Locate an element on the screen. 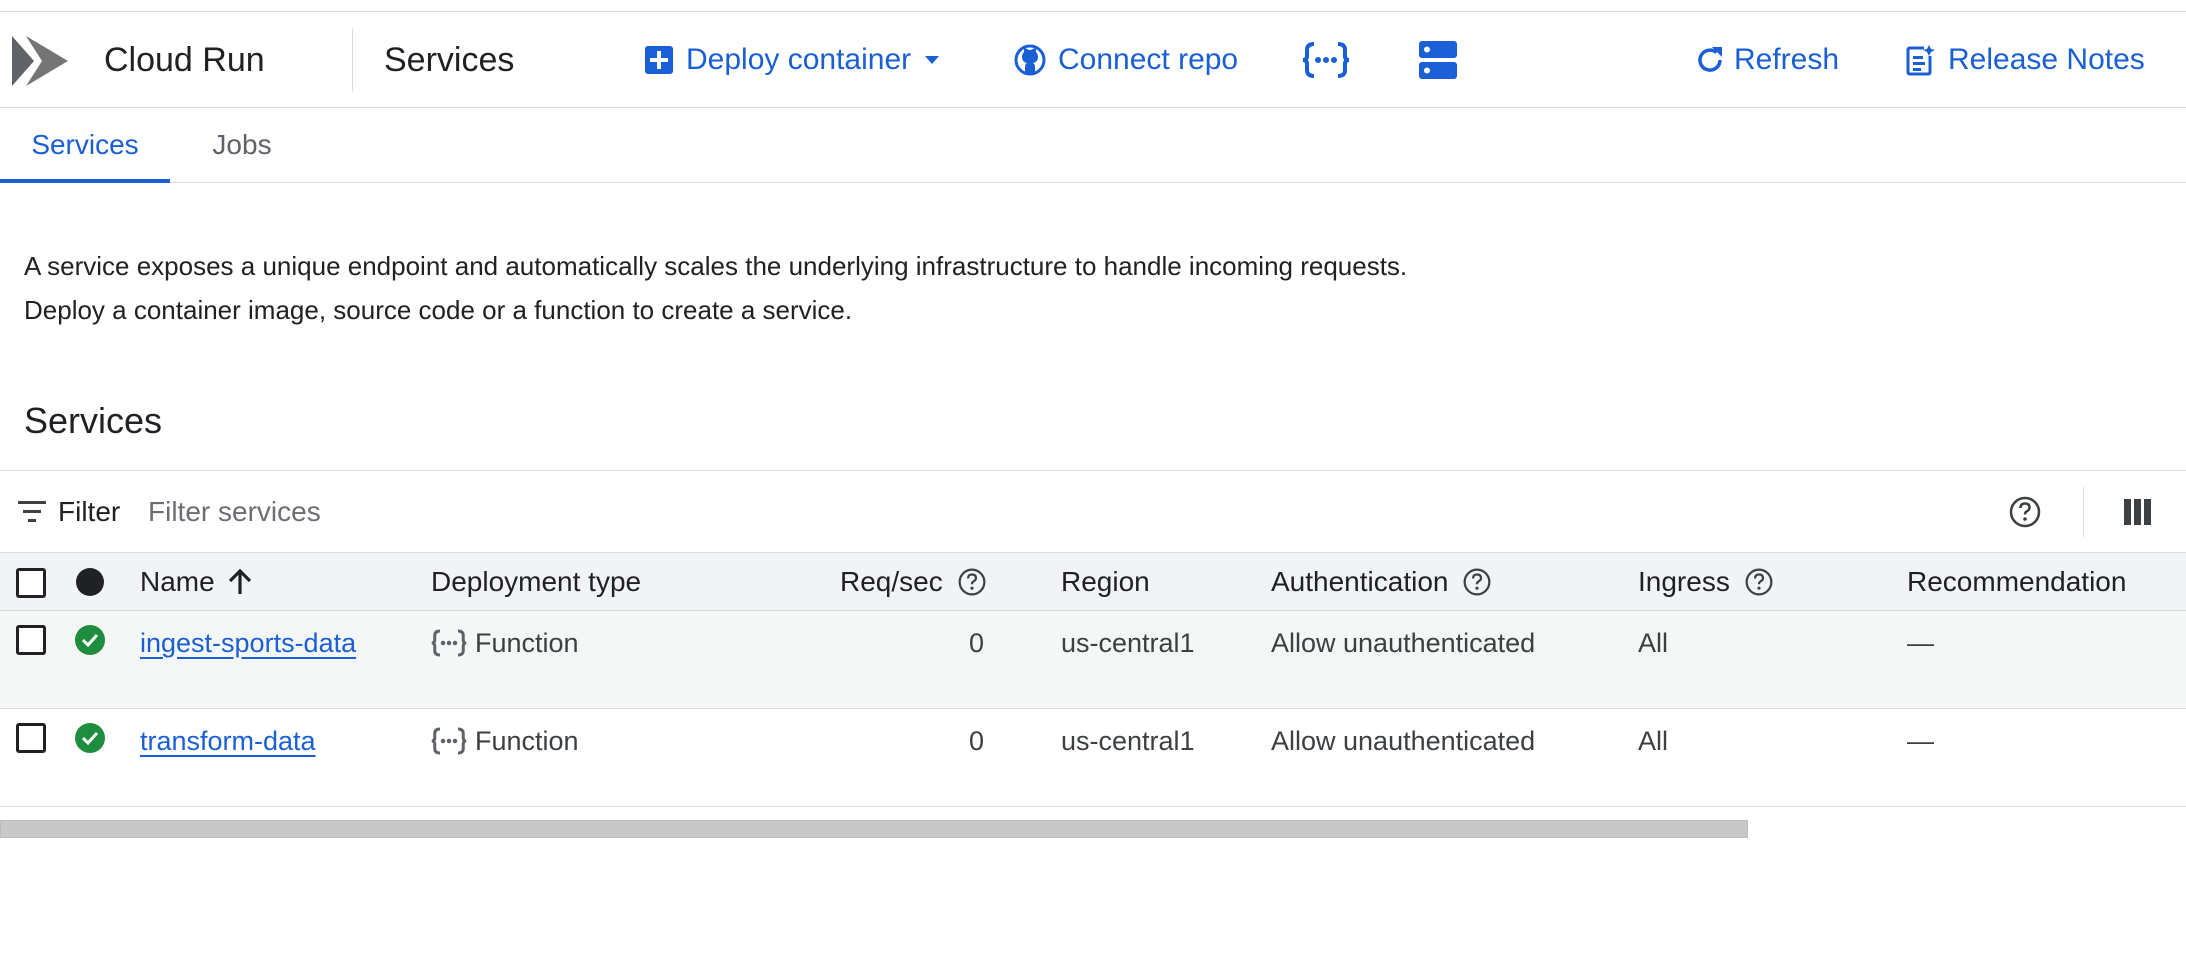 This screenshot has height=962, width=2186. service-link: transform-data is located at coordinates (228, 741).